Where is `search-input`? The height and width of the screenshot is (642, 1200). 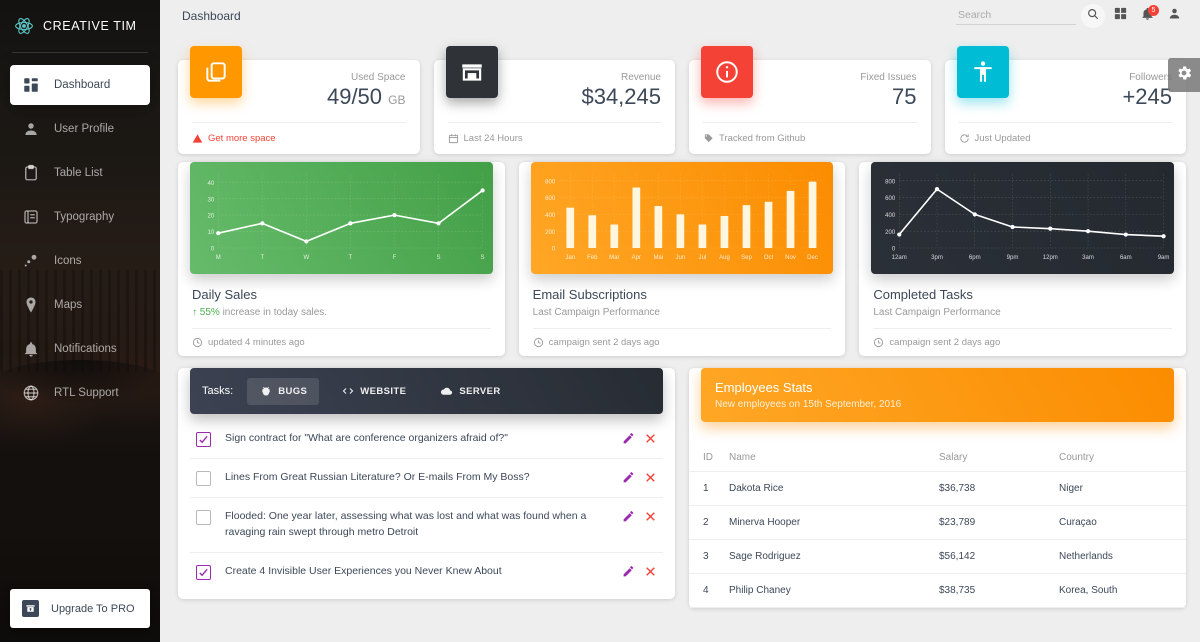
search-input is located at coordinates (1016, 16).